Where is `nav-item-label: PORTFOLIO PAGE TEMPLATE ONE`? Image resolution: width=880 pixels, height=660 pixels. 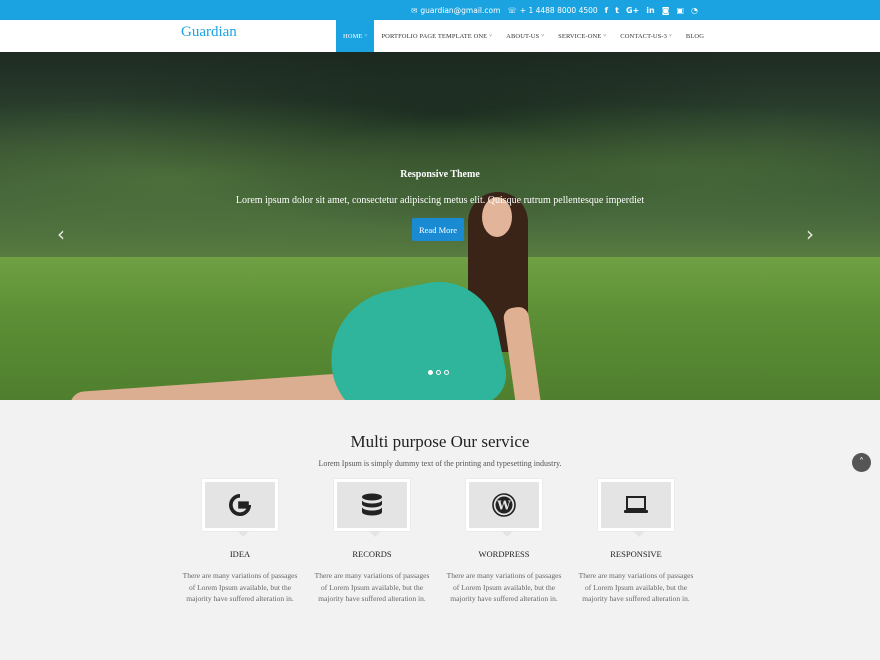
nav-item-label: PORTFOLIO PAGE TEMPLATE ONE is located at coordinates (434, 36).